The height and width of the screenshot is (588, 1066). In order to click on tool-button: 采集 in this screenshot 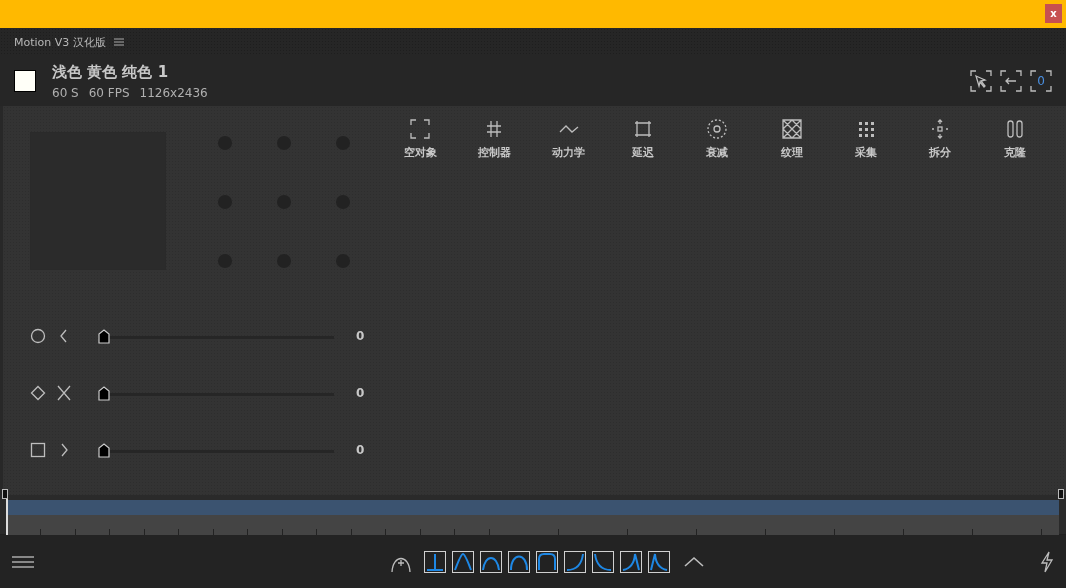, I will do `click(866, 139)`.